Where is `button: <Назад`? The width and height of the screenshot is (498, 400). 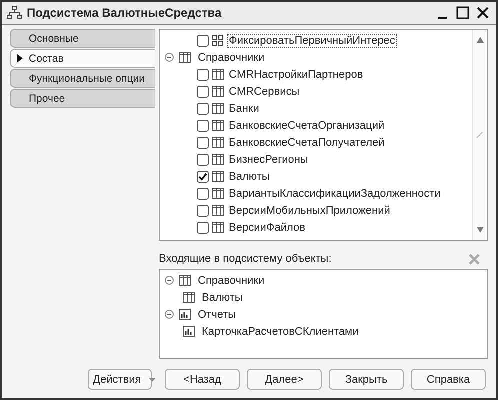
button: <Назад is located at coordinates (202, 379).